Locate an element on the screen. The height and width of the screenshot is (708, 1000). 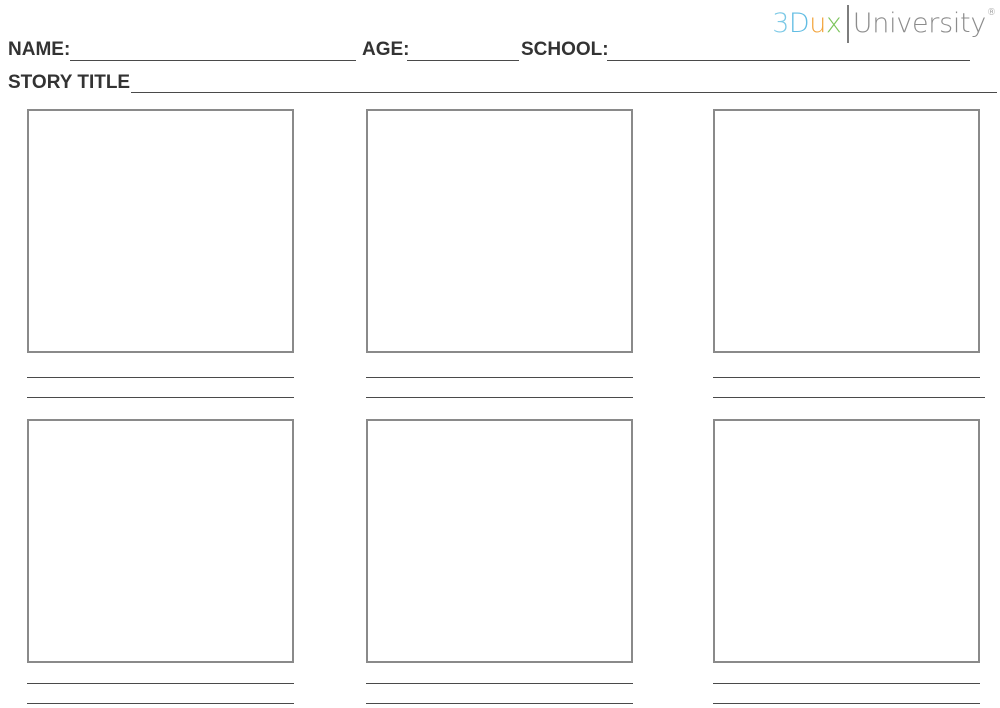
logo-divider is located at coordinates (848, 24).